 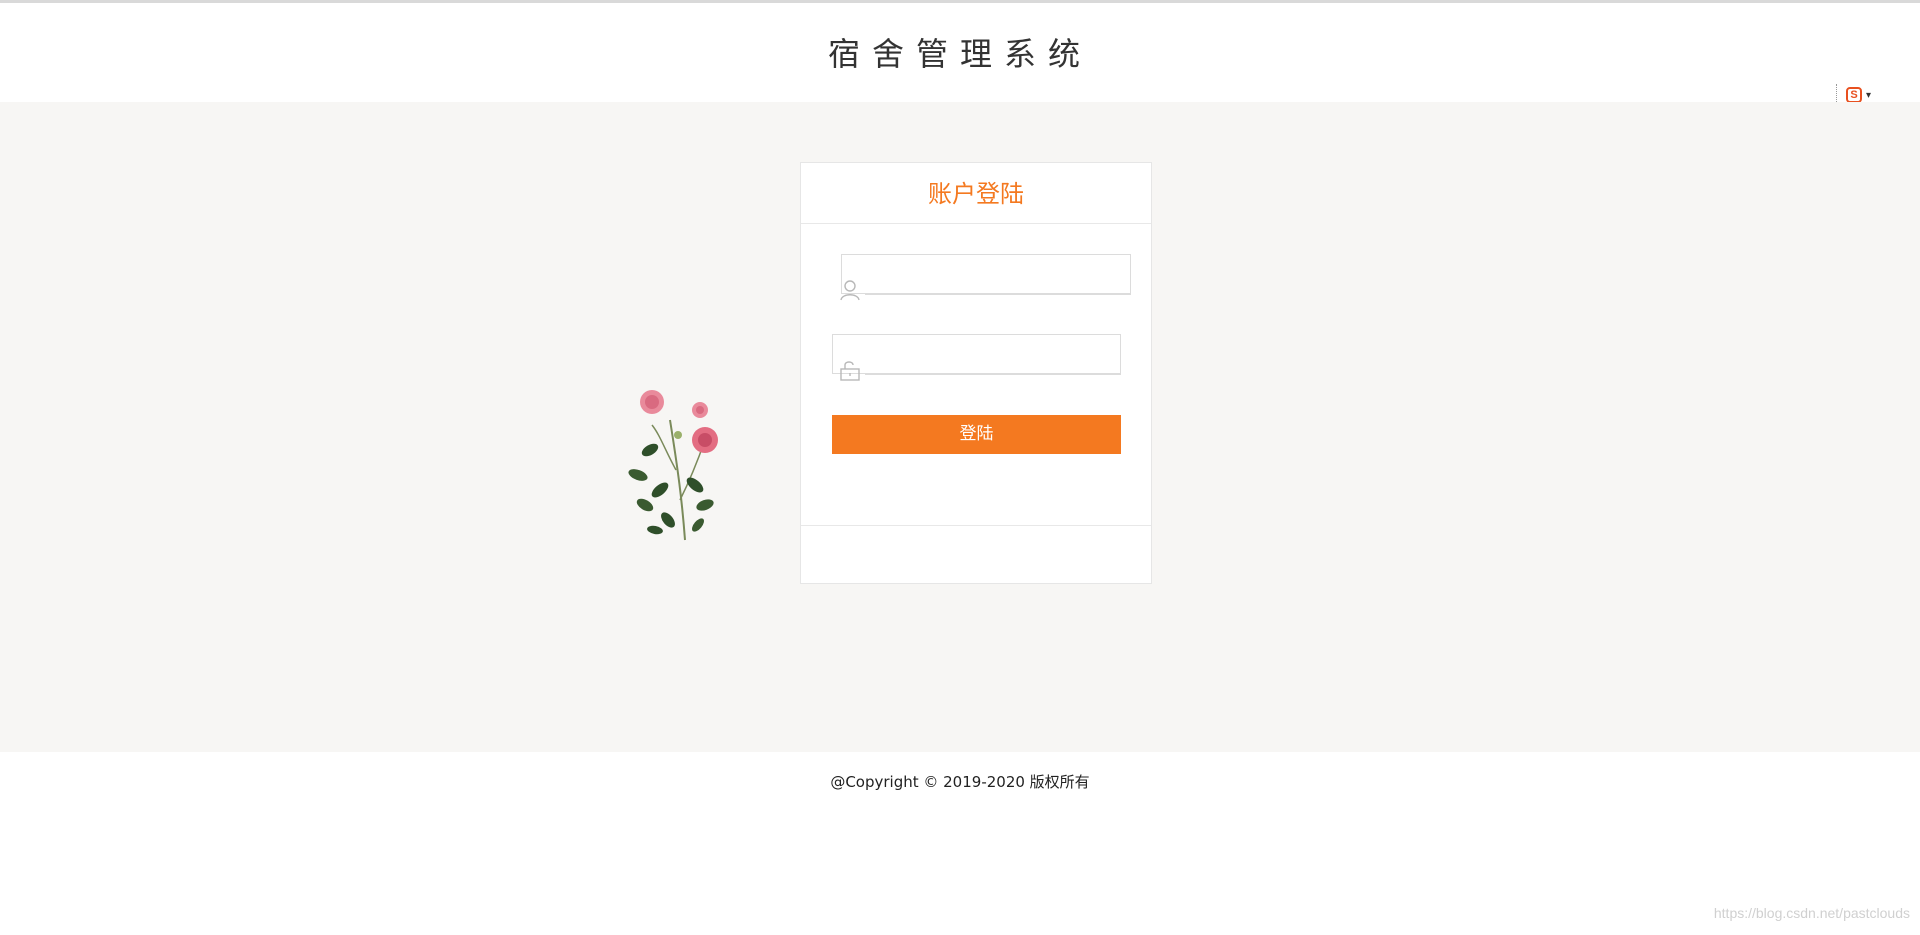 What do you see at coordinates (1868, 95) in the screenshot?
I see `chevron-down-icon: ▾` at bounding box center [1868, 95].